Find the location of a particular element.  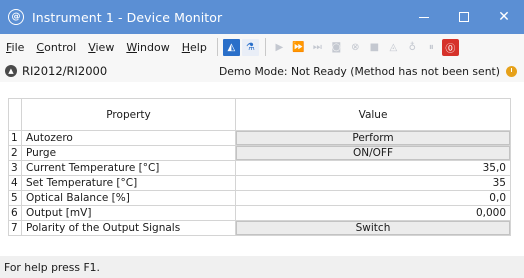

property-name: Current Temperature [°C] is located at coordinates (128, 168).